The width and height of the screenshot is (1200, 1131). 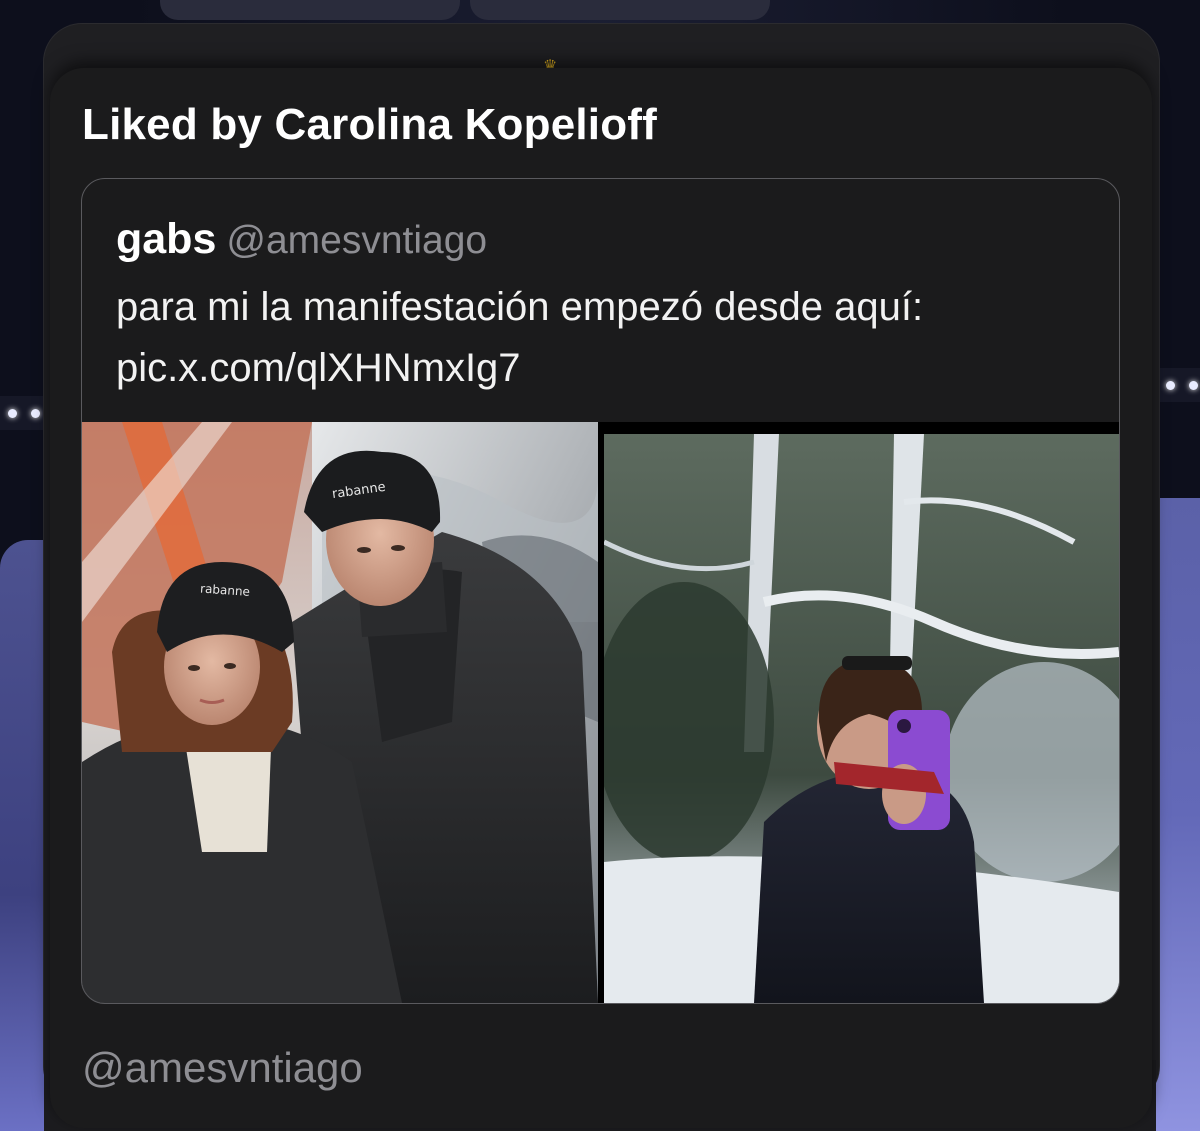 What do you see at coordinates (370, 124) in the screenshot?
I see `liked-by-title: Liked by Carolina Kopelioff` at bounding box center [370, 124].